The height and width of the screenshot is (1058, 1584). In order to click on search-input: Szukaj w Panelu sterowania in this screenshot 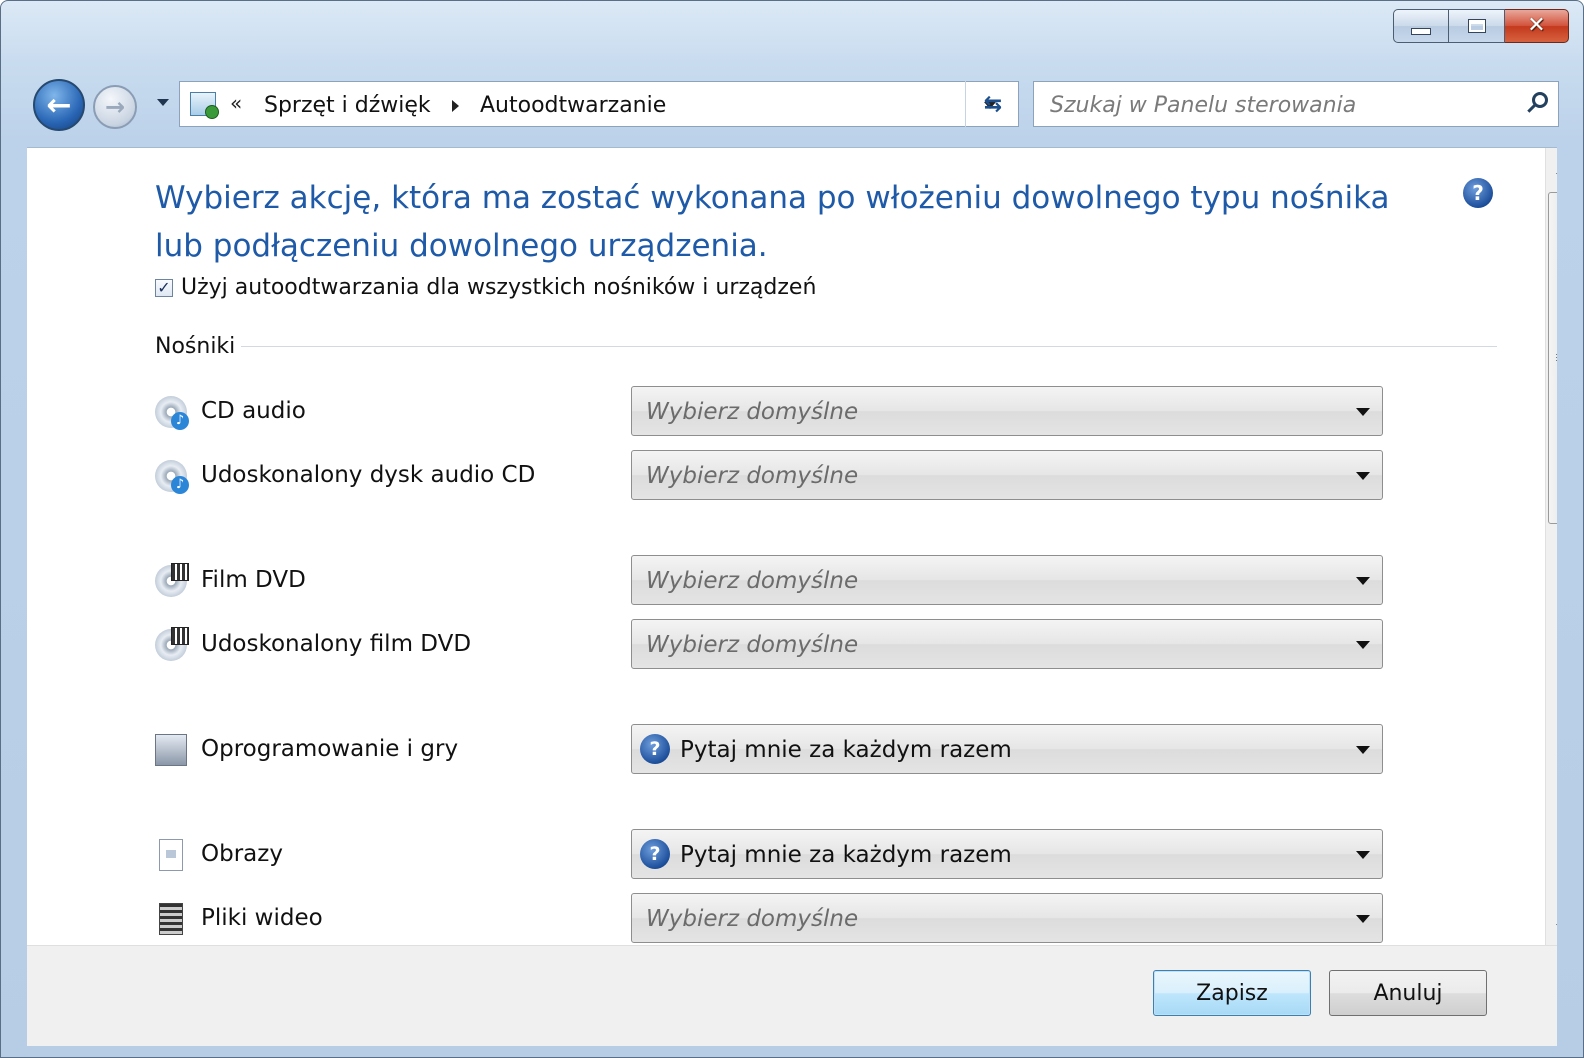, I will do `click(1203, 105)`.